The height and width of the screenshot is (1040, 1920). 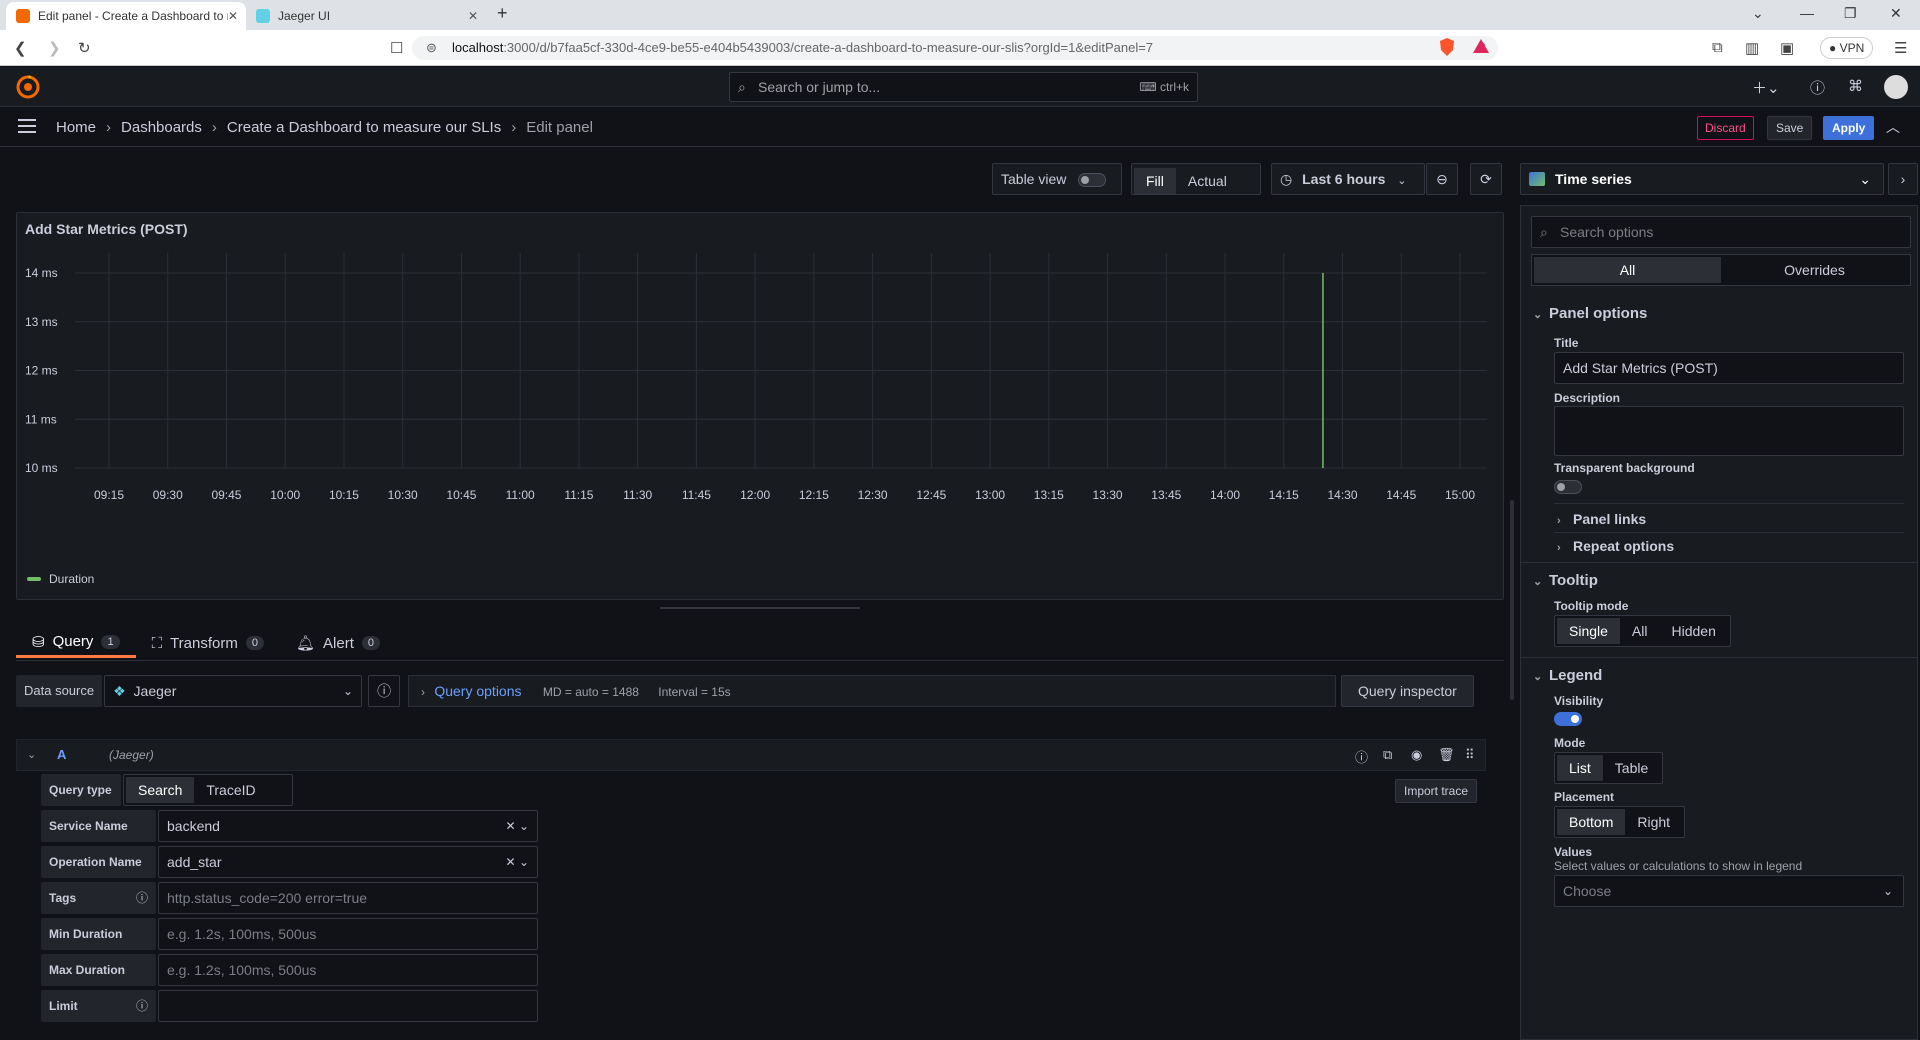 What do you see at coordinates (1717, 47) in the screenshot?
I see `extensions-icon: ⧉` at bounding box center [1717, 47].